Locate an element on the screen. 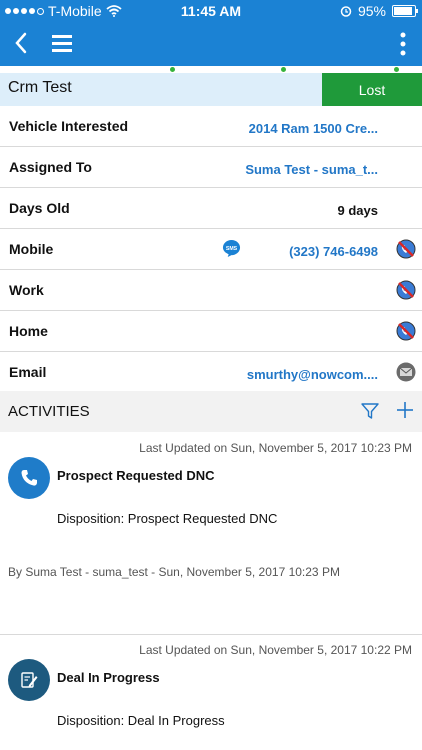 This screenshot has height=750, width=422. email-icon is located at coordinates (406, 372).